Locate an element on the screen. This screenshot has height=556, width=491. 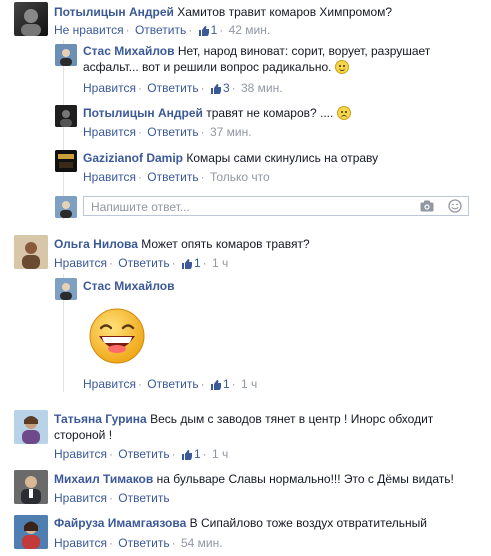
camera-icon is located at coordinates (427, 206).